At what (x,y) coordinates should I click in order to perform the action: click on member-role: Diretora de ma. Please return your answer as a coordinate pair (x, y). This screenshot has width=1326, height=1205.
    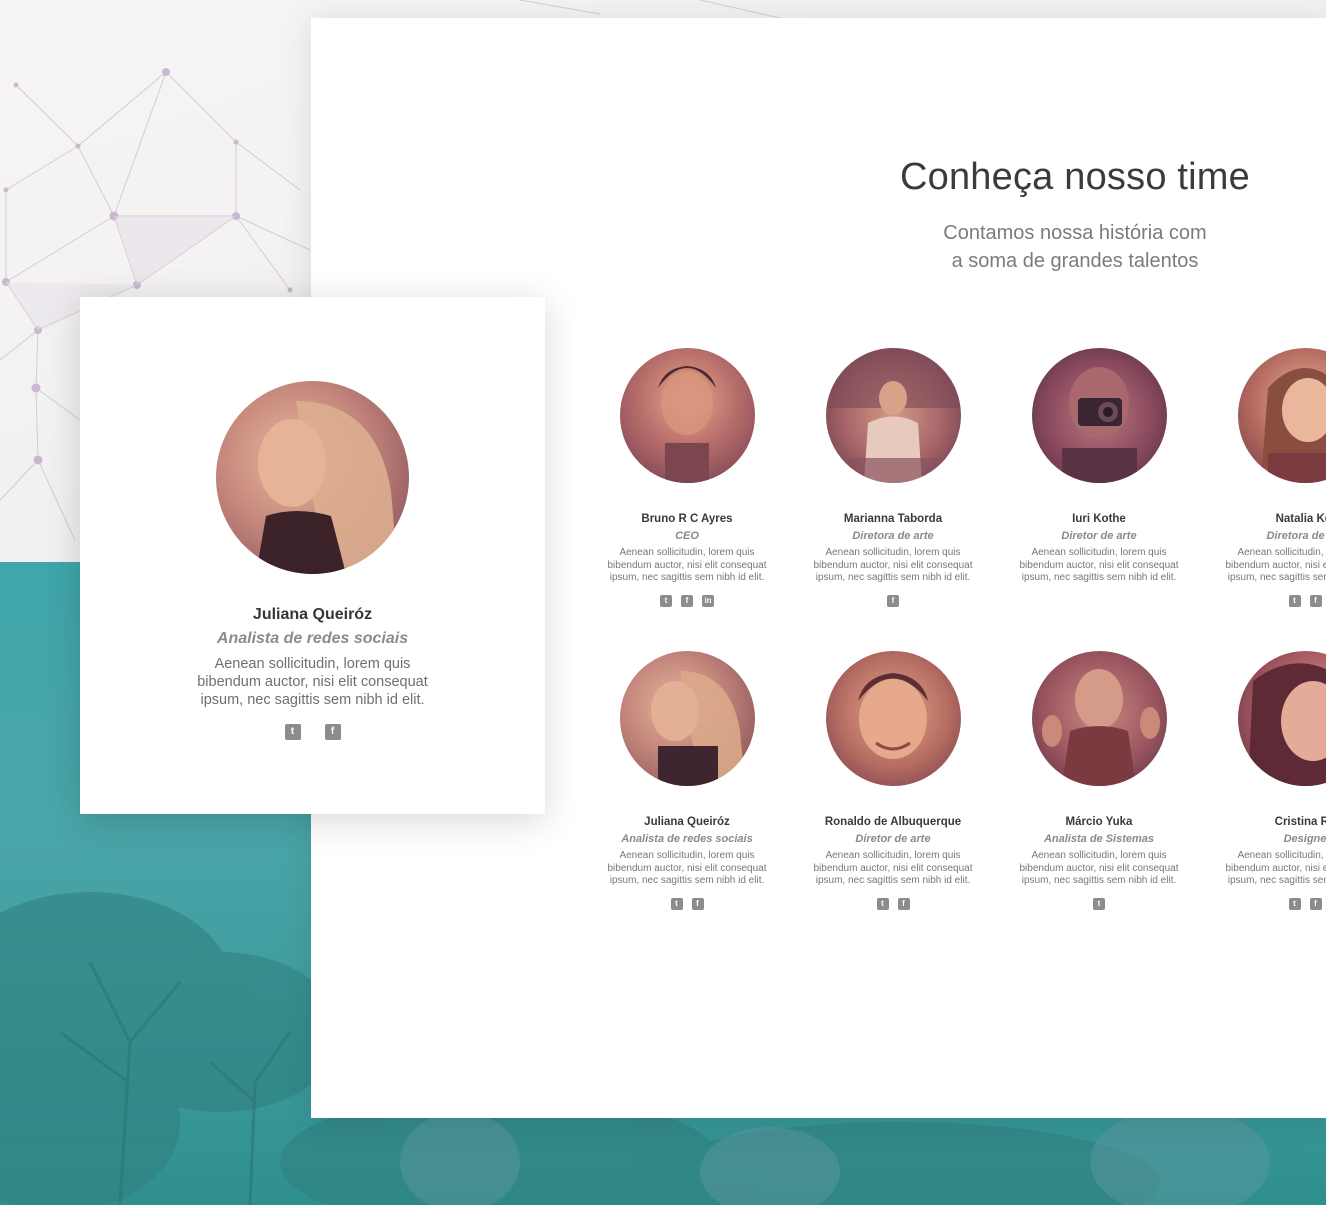
    Looking at the image, I should click on (1296, 536).